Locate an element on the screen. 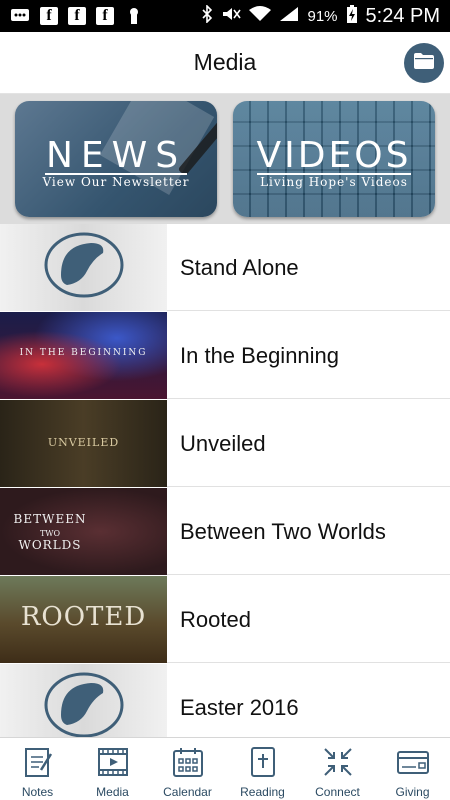  folder-button is located at coordinates (424, 63).